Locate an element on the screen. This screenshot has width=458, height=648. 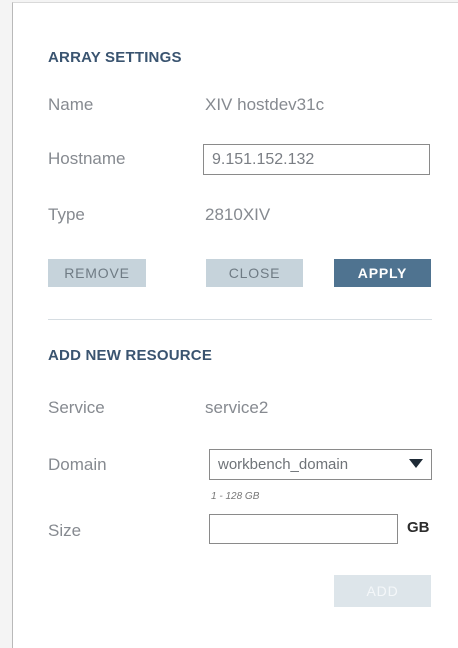
domain-select: workbench_domain is located at coordinates (320, 464).